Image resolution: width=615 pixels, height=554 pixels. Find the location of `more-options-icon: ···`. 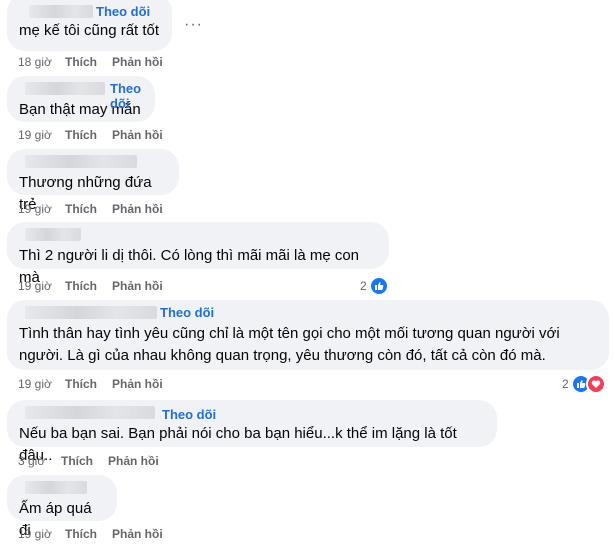

more-options-icon: ··· is located at coordinates (193, 25).